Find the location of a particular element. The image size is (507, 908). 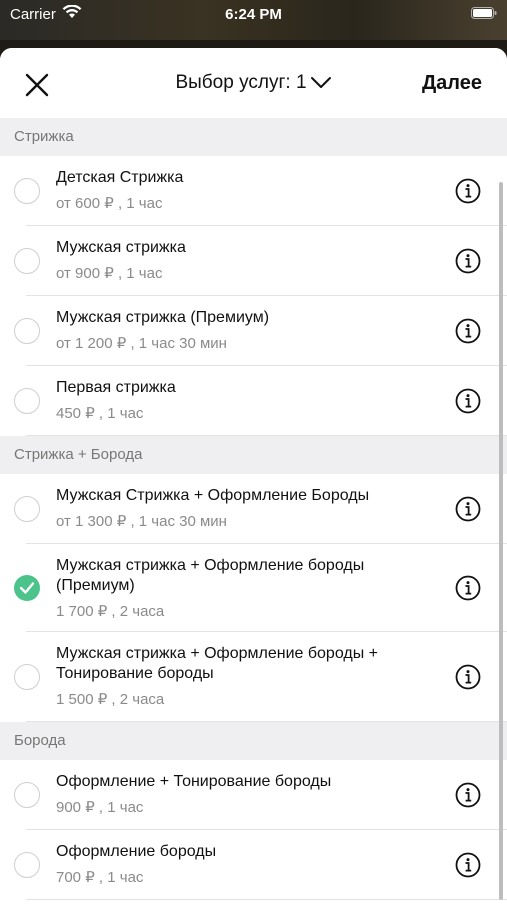

battery-icon is located at coordinates (484, 13).